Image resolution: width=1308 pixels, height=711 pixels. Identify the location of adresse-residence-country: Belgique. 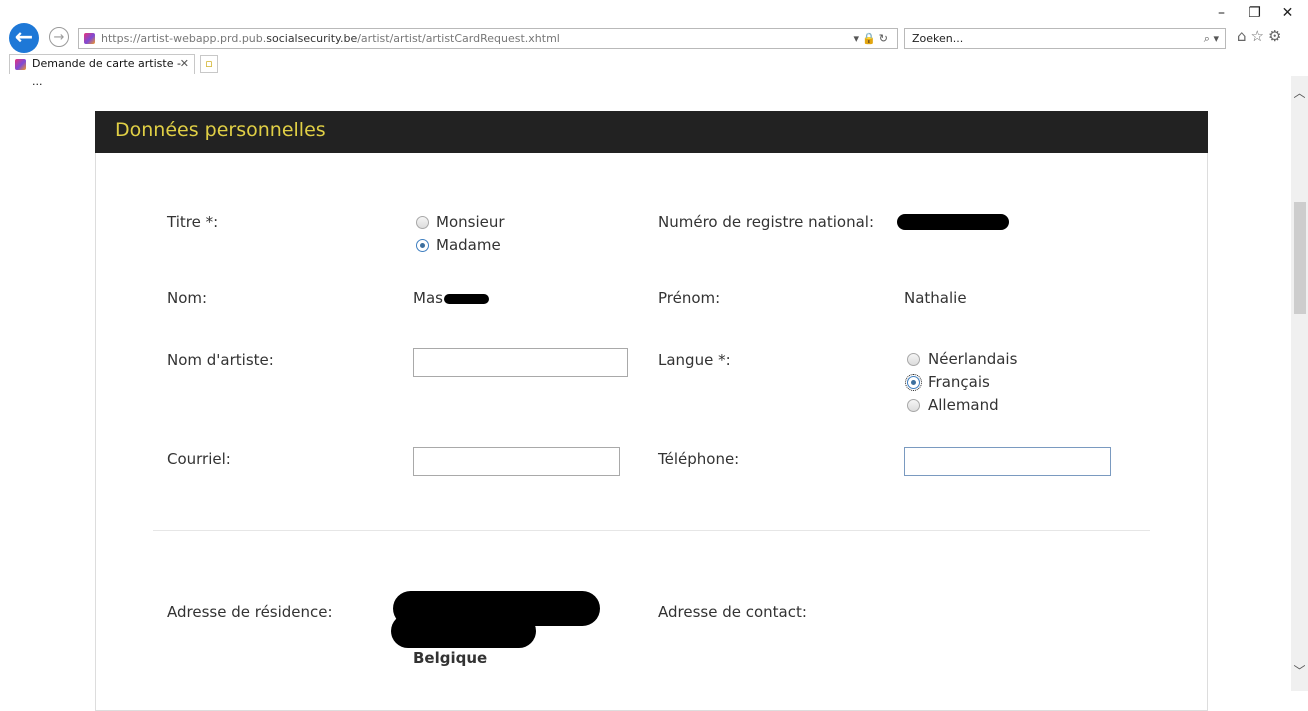
(450, 658).